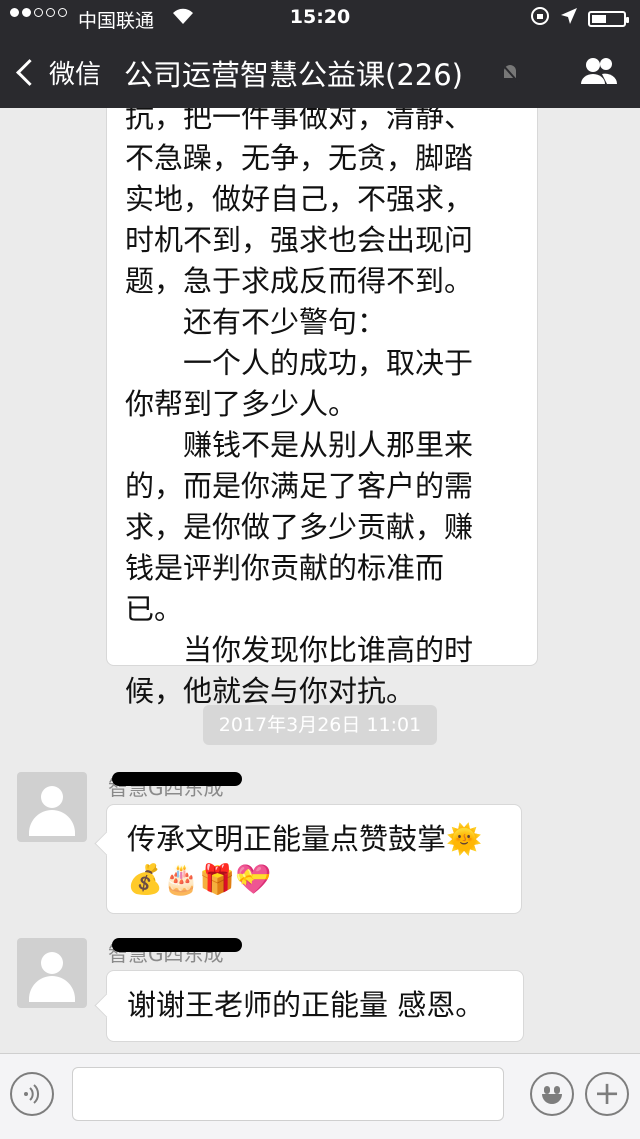 This screenshot has height=1139, width=640. I want to click on message-line: 你帮到了多少人。, so click(241, 404).